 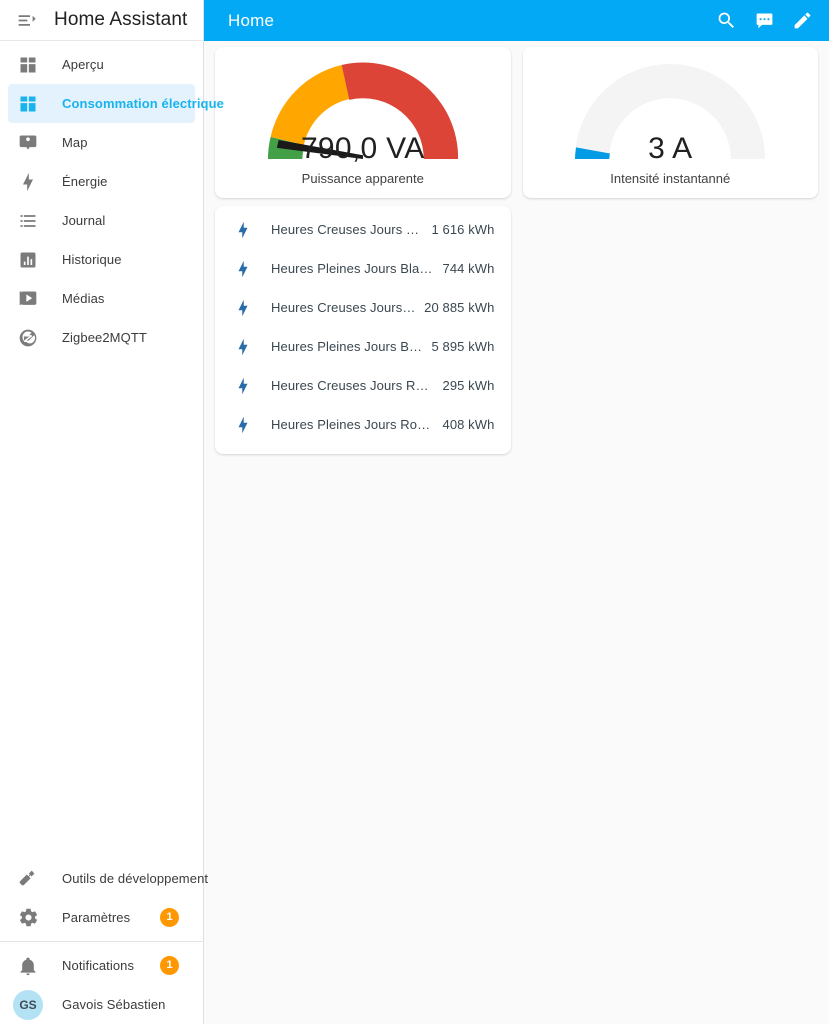 I want to click on search-icon, so click(x=726, y=21).